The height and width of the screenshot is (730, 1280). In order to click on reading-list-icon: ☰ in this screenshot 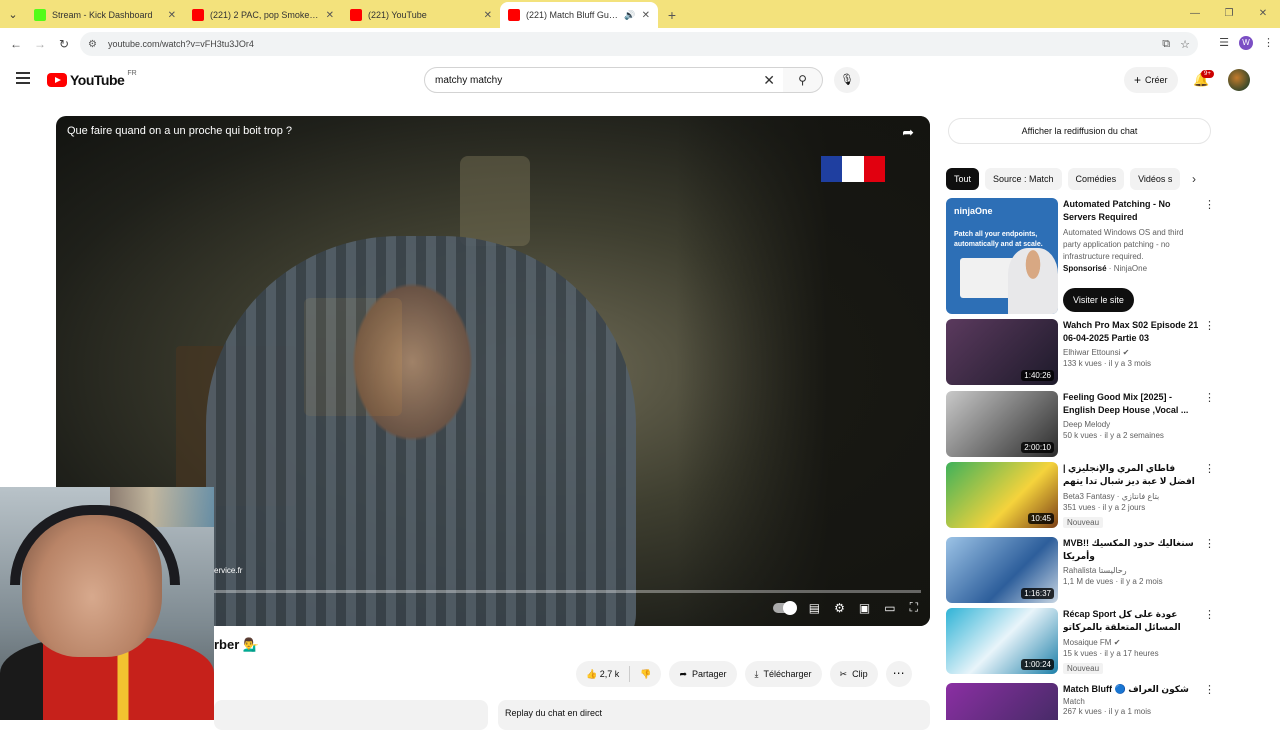, I will do `click(1224, 43)`.